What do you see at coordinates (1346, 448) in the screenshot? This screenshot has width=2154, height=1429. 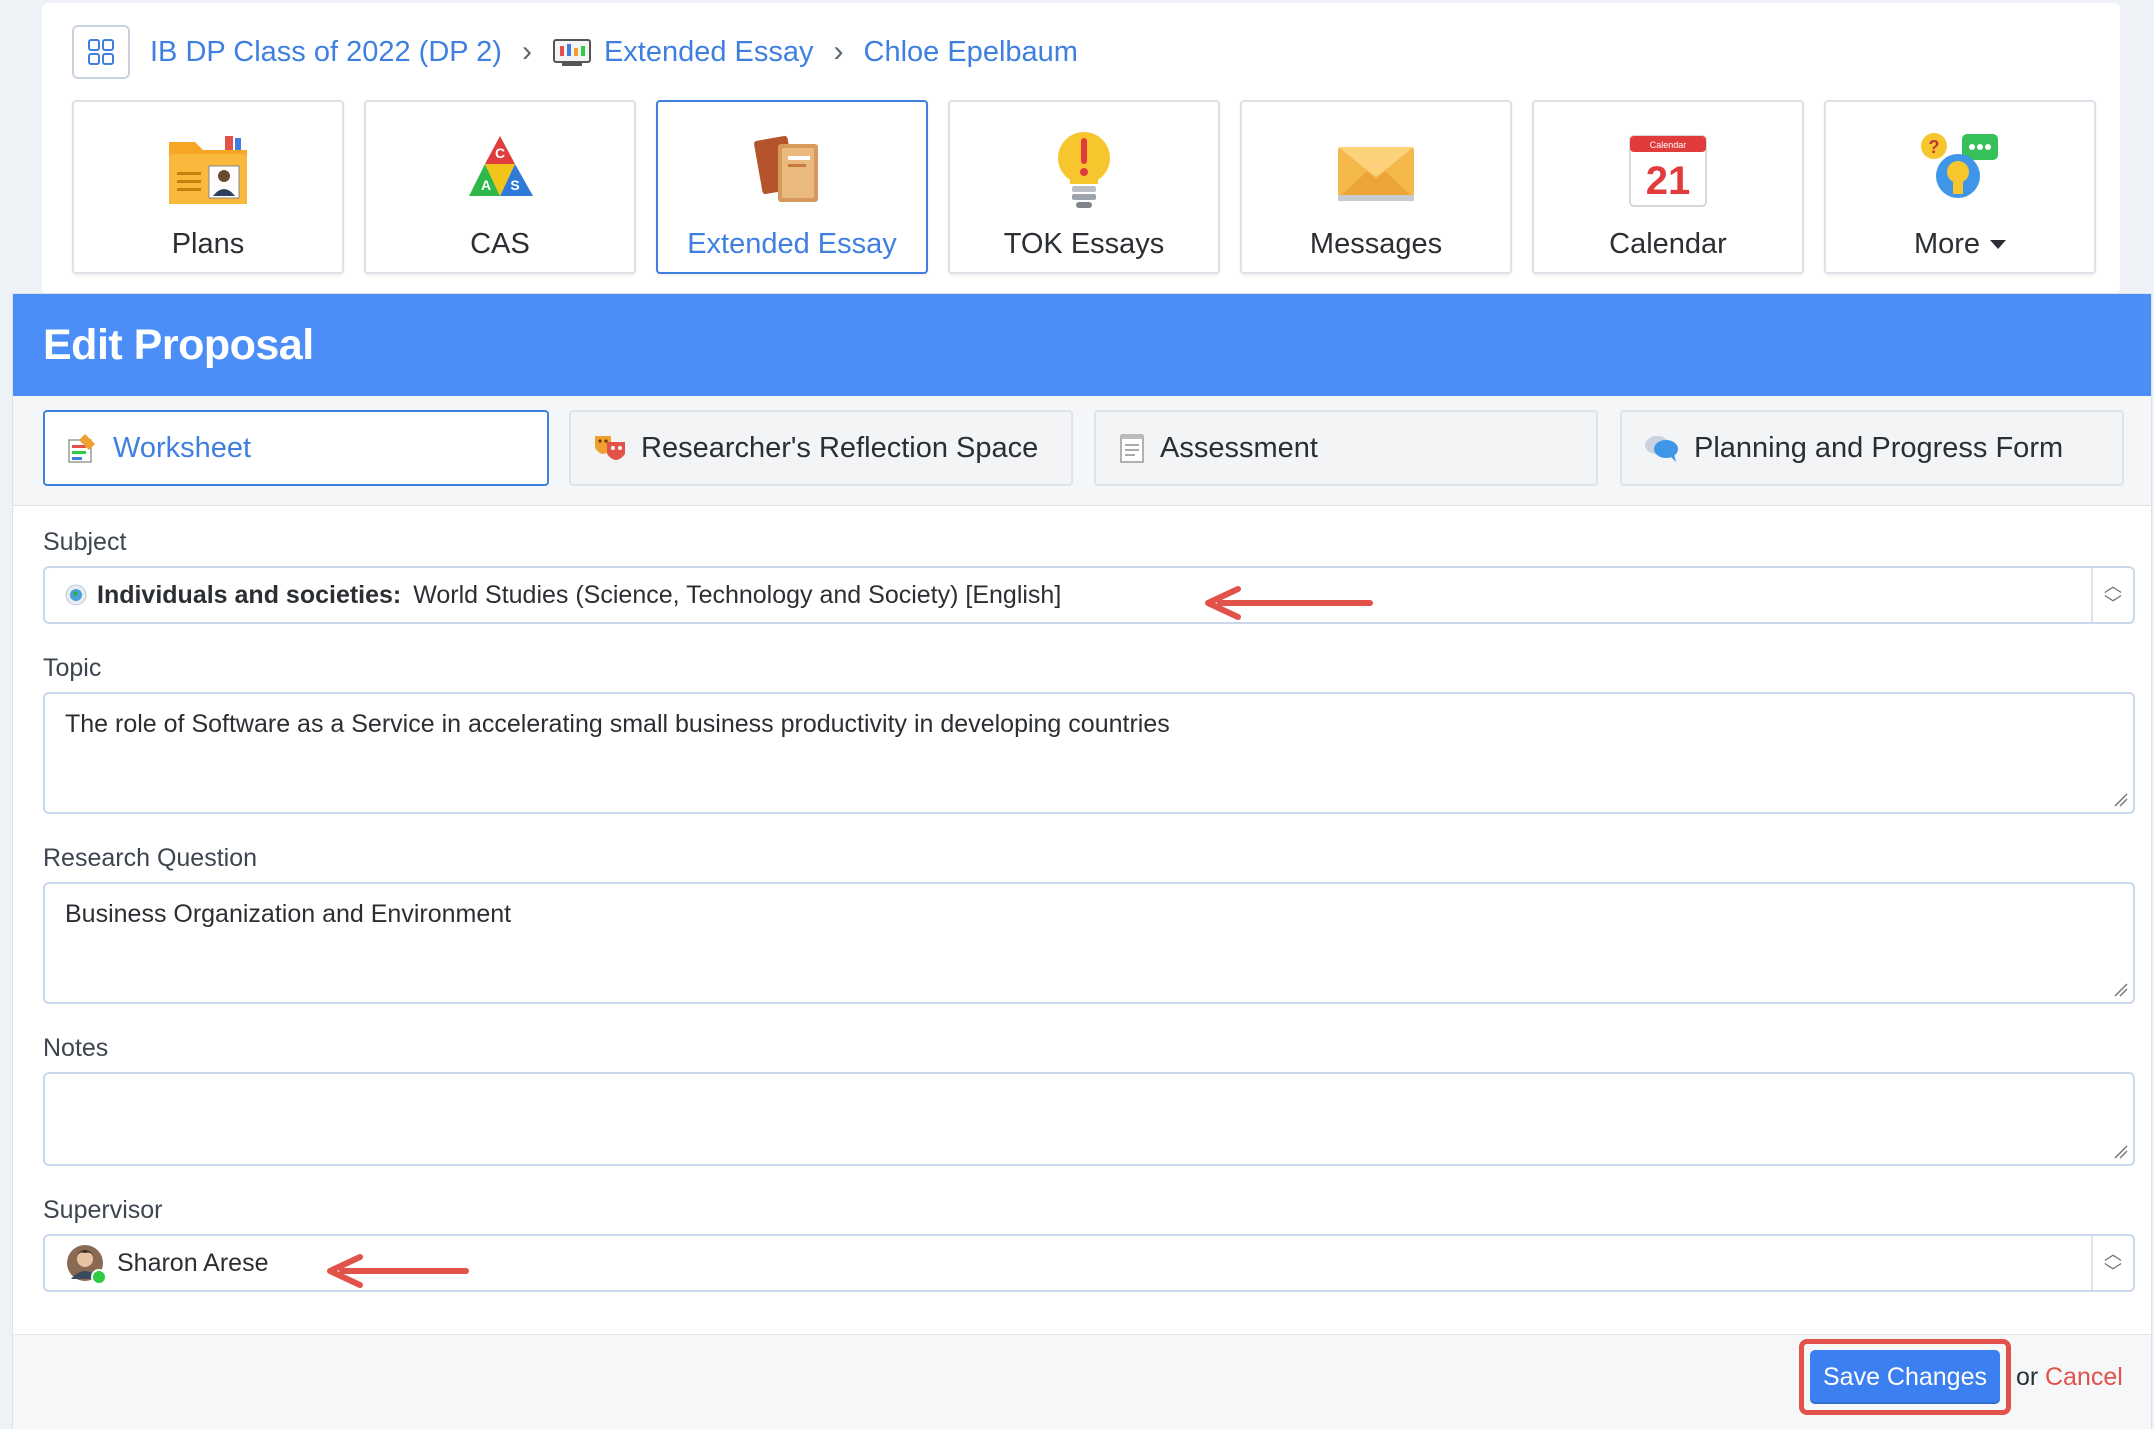 I see `tab-assessment: Assessment` at bounding box center [1346, 448].